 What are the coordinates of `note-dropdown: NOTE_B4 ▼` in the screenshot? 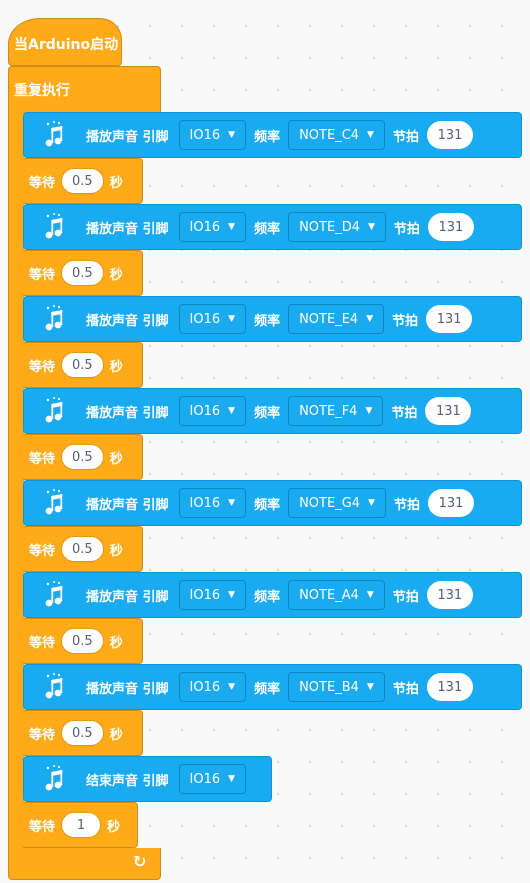 It's located at (336, 687).